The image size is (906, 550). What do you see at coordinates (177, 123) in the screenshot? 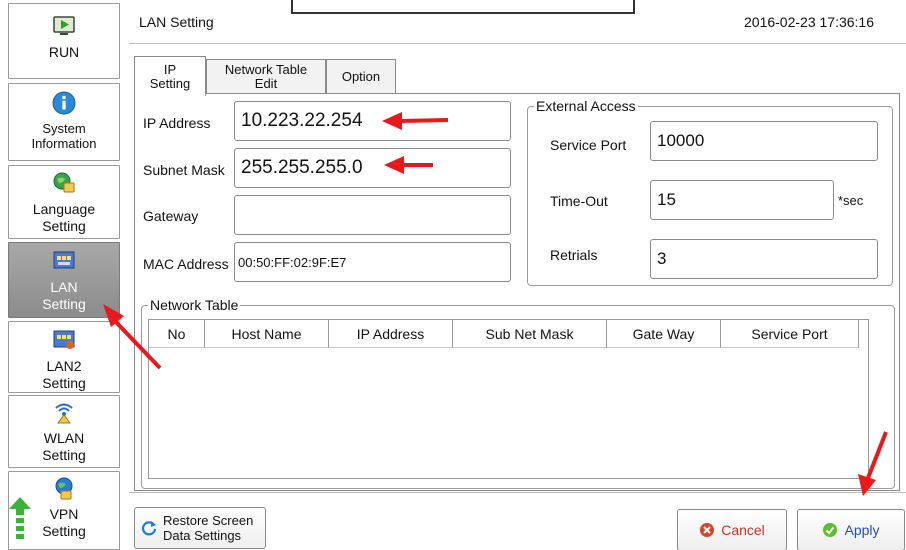
I see `ip-address-label: IP Address` at bounding box center [177, 123].